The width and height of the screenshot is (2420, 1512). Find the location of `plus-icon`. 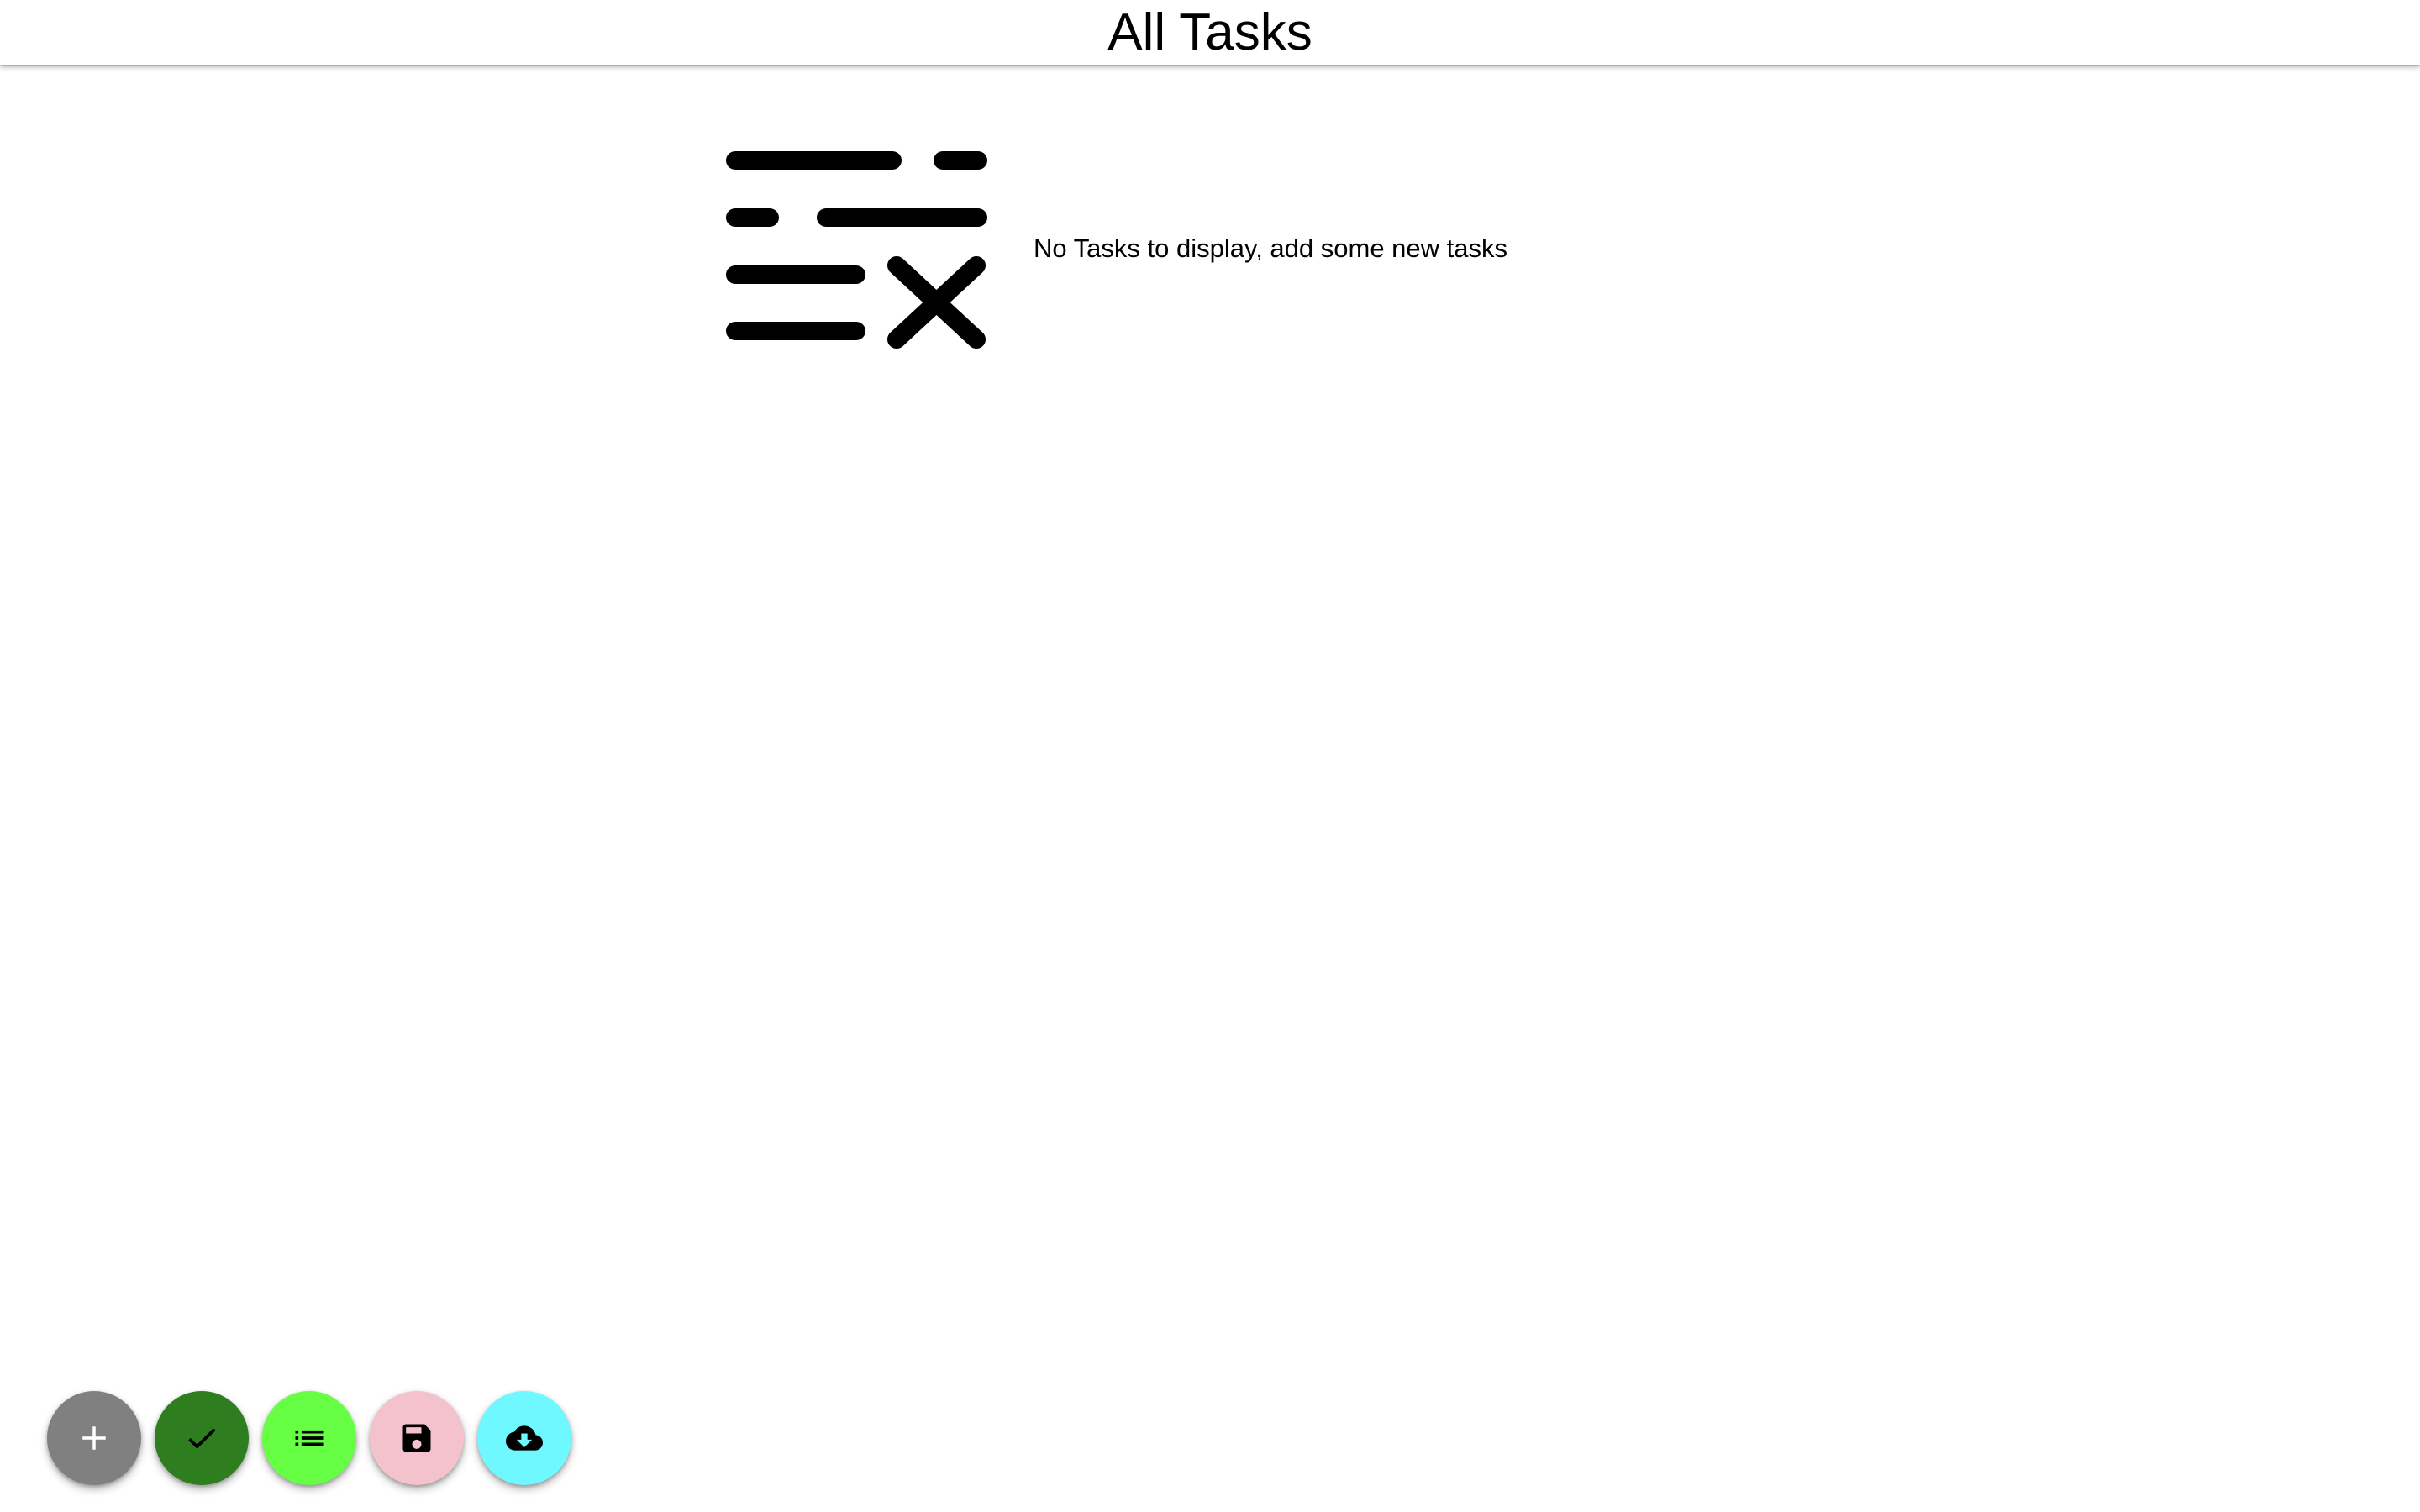

plus-icon is located at coordinates (94, 1438).